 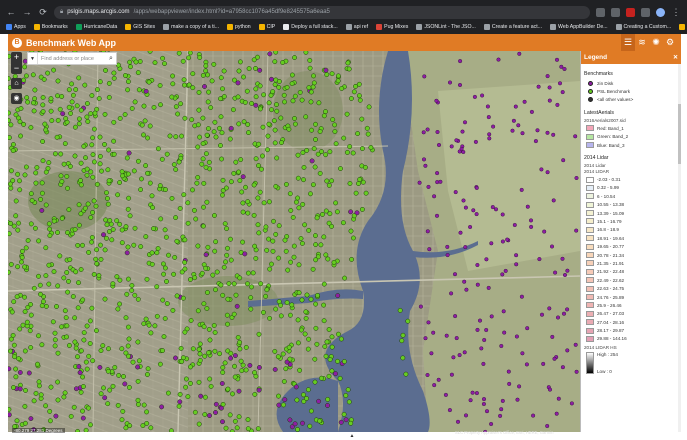 I want to click on home-button: ⌂, so click(x=16, y=83).